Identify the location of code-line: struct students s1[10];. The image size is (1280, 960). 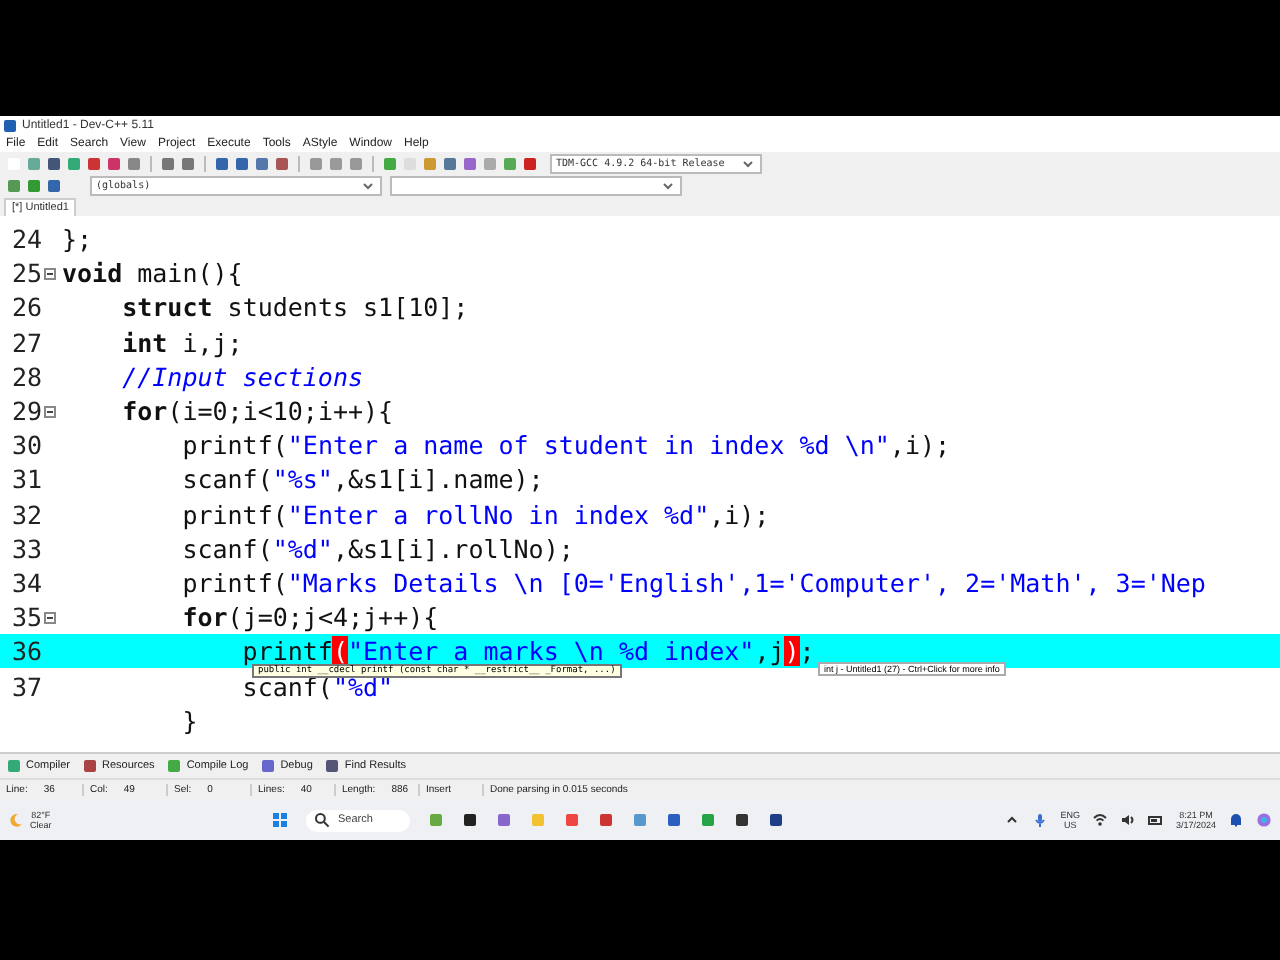
(294, 307).